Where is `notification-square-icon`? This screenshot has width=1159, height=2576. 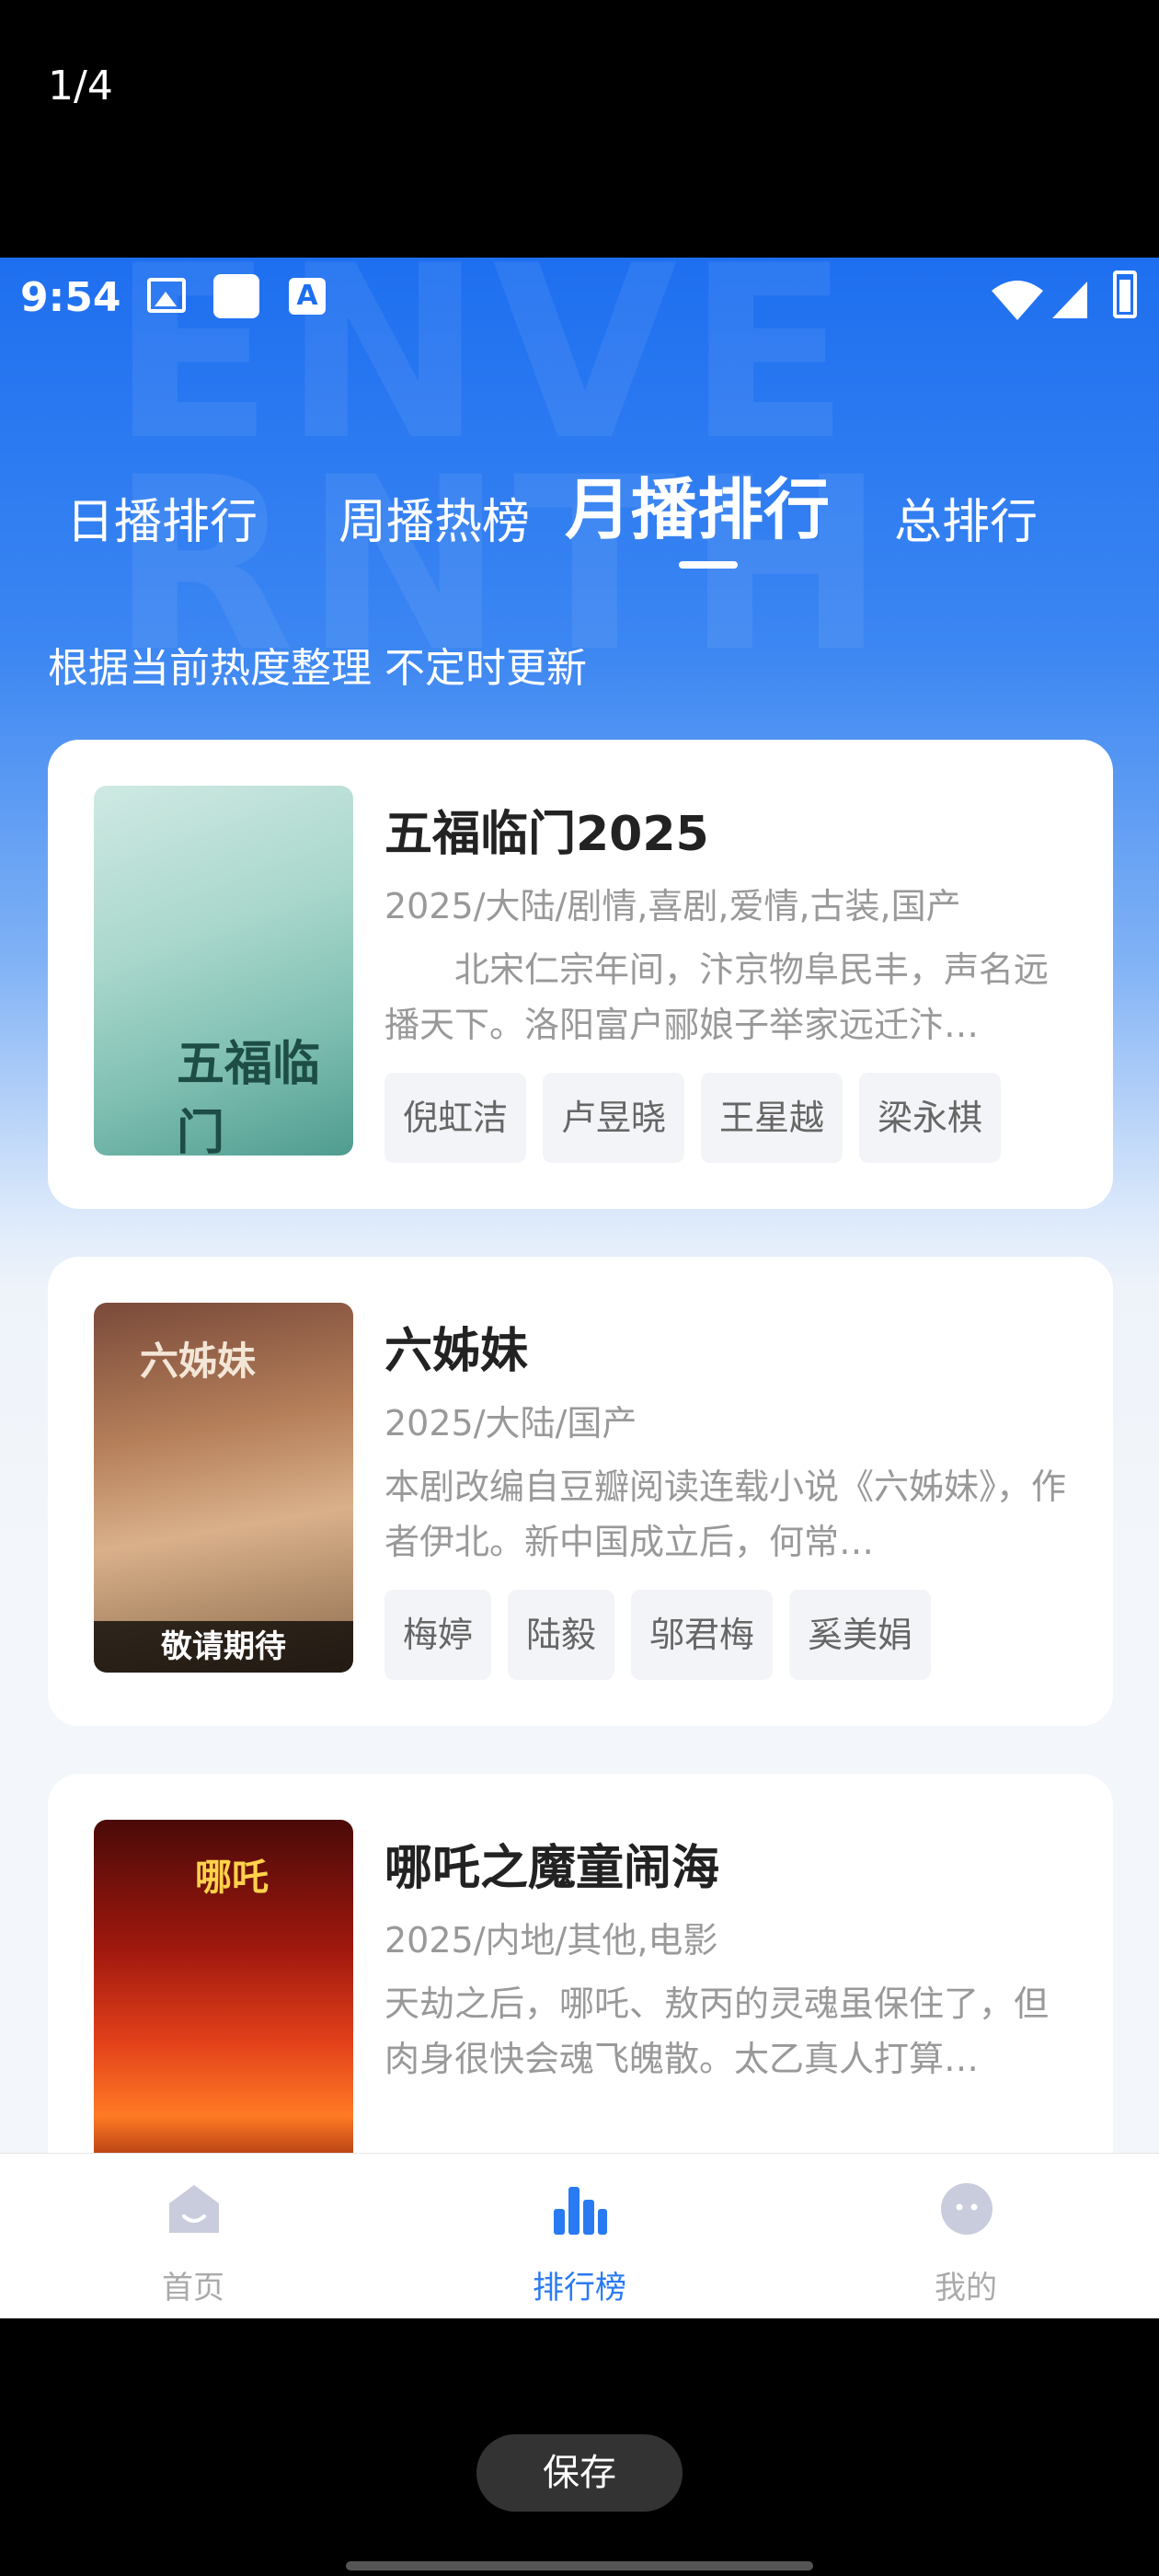 notification-square-icon is located at coordinates (236, 296).